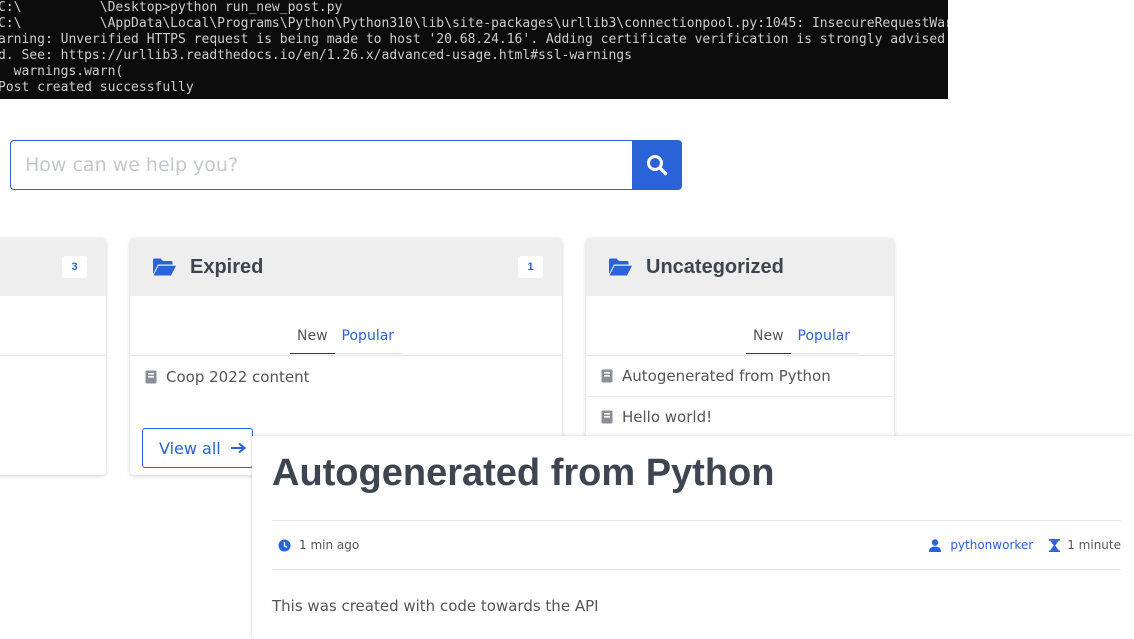  What do you see at coordinates (321, 165) in the screenshot?
I see `search-input` at bounding box center [321, 165].